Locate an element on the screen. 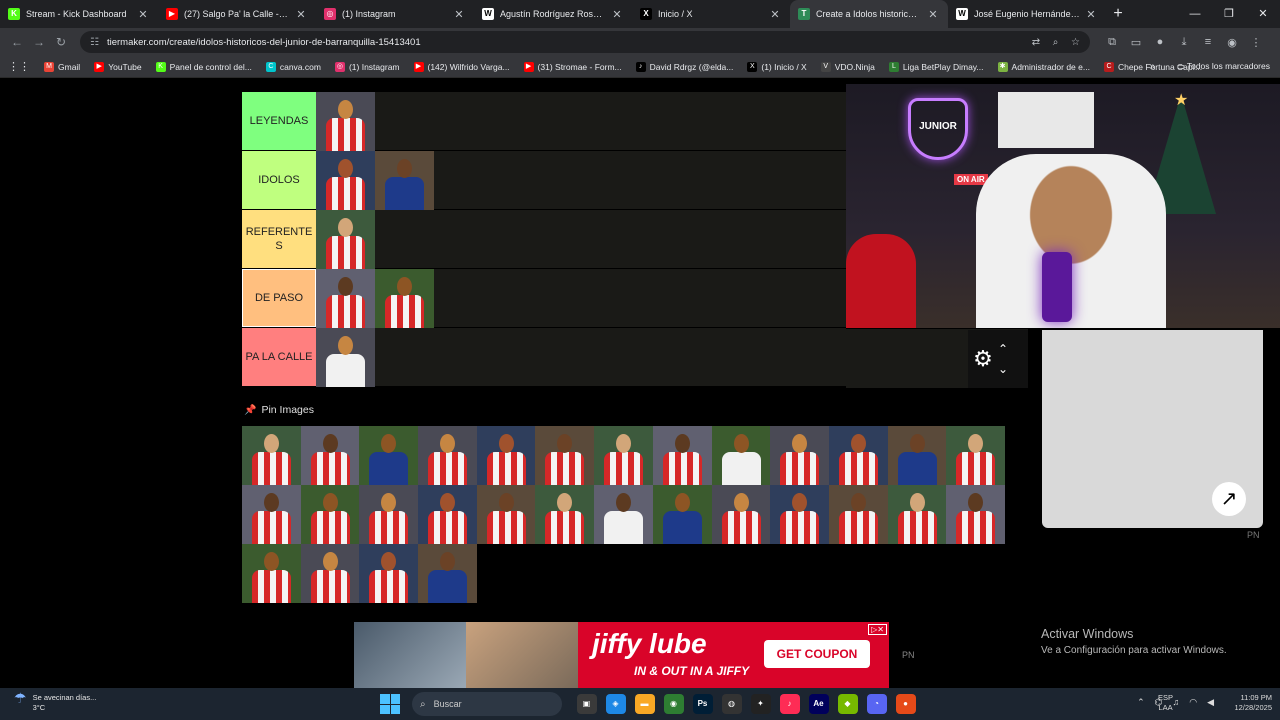 This screenshot has width=1280, height=720. expand-arrow-icon: ↗ is located at coordinates (1229, 499).